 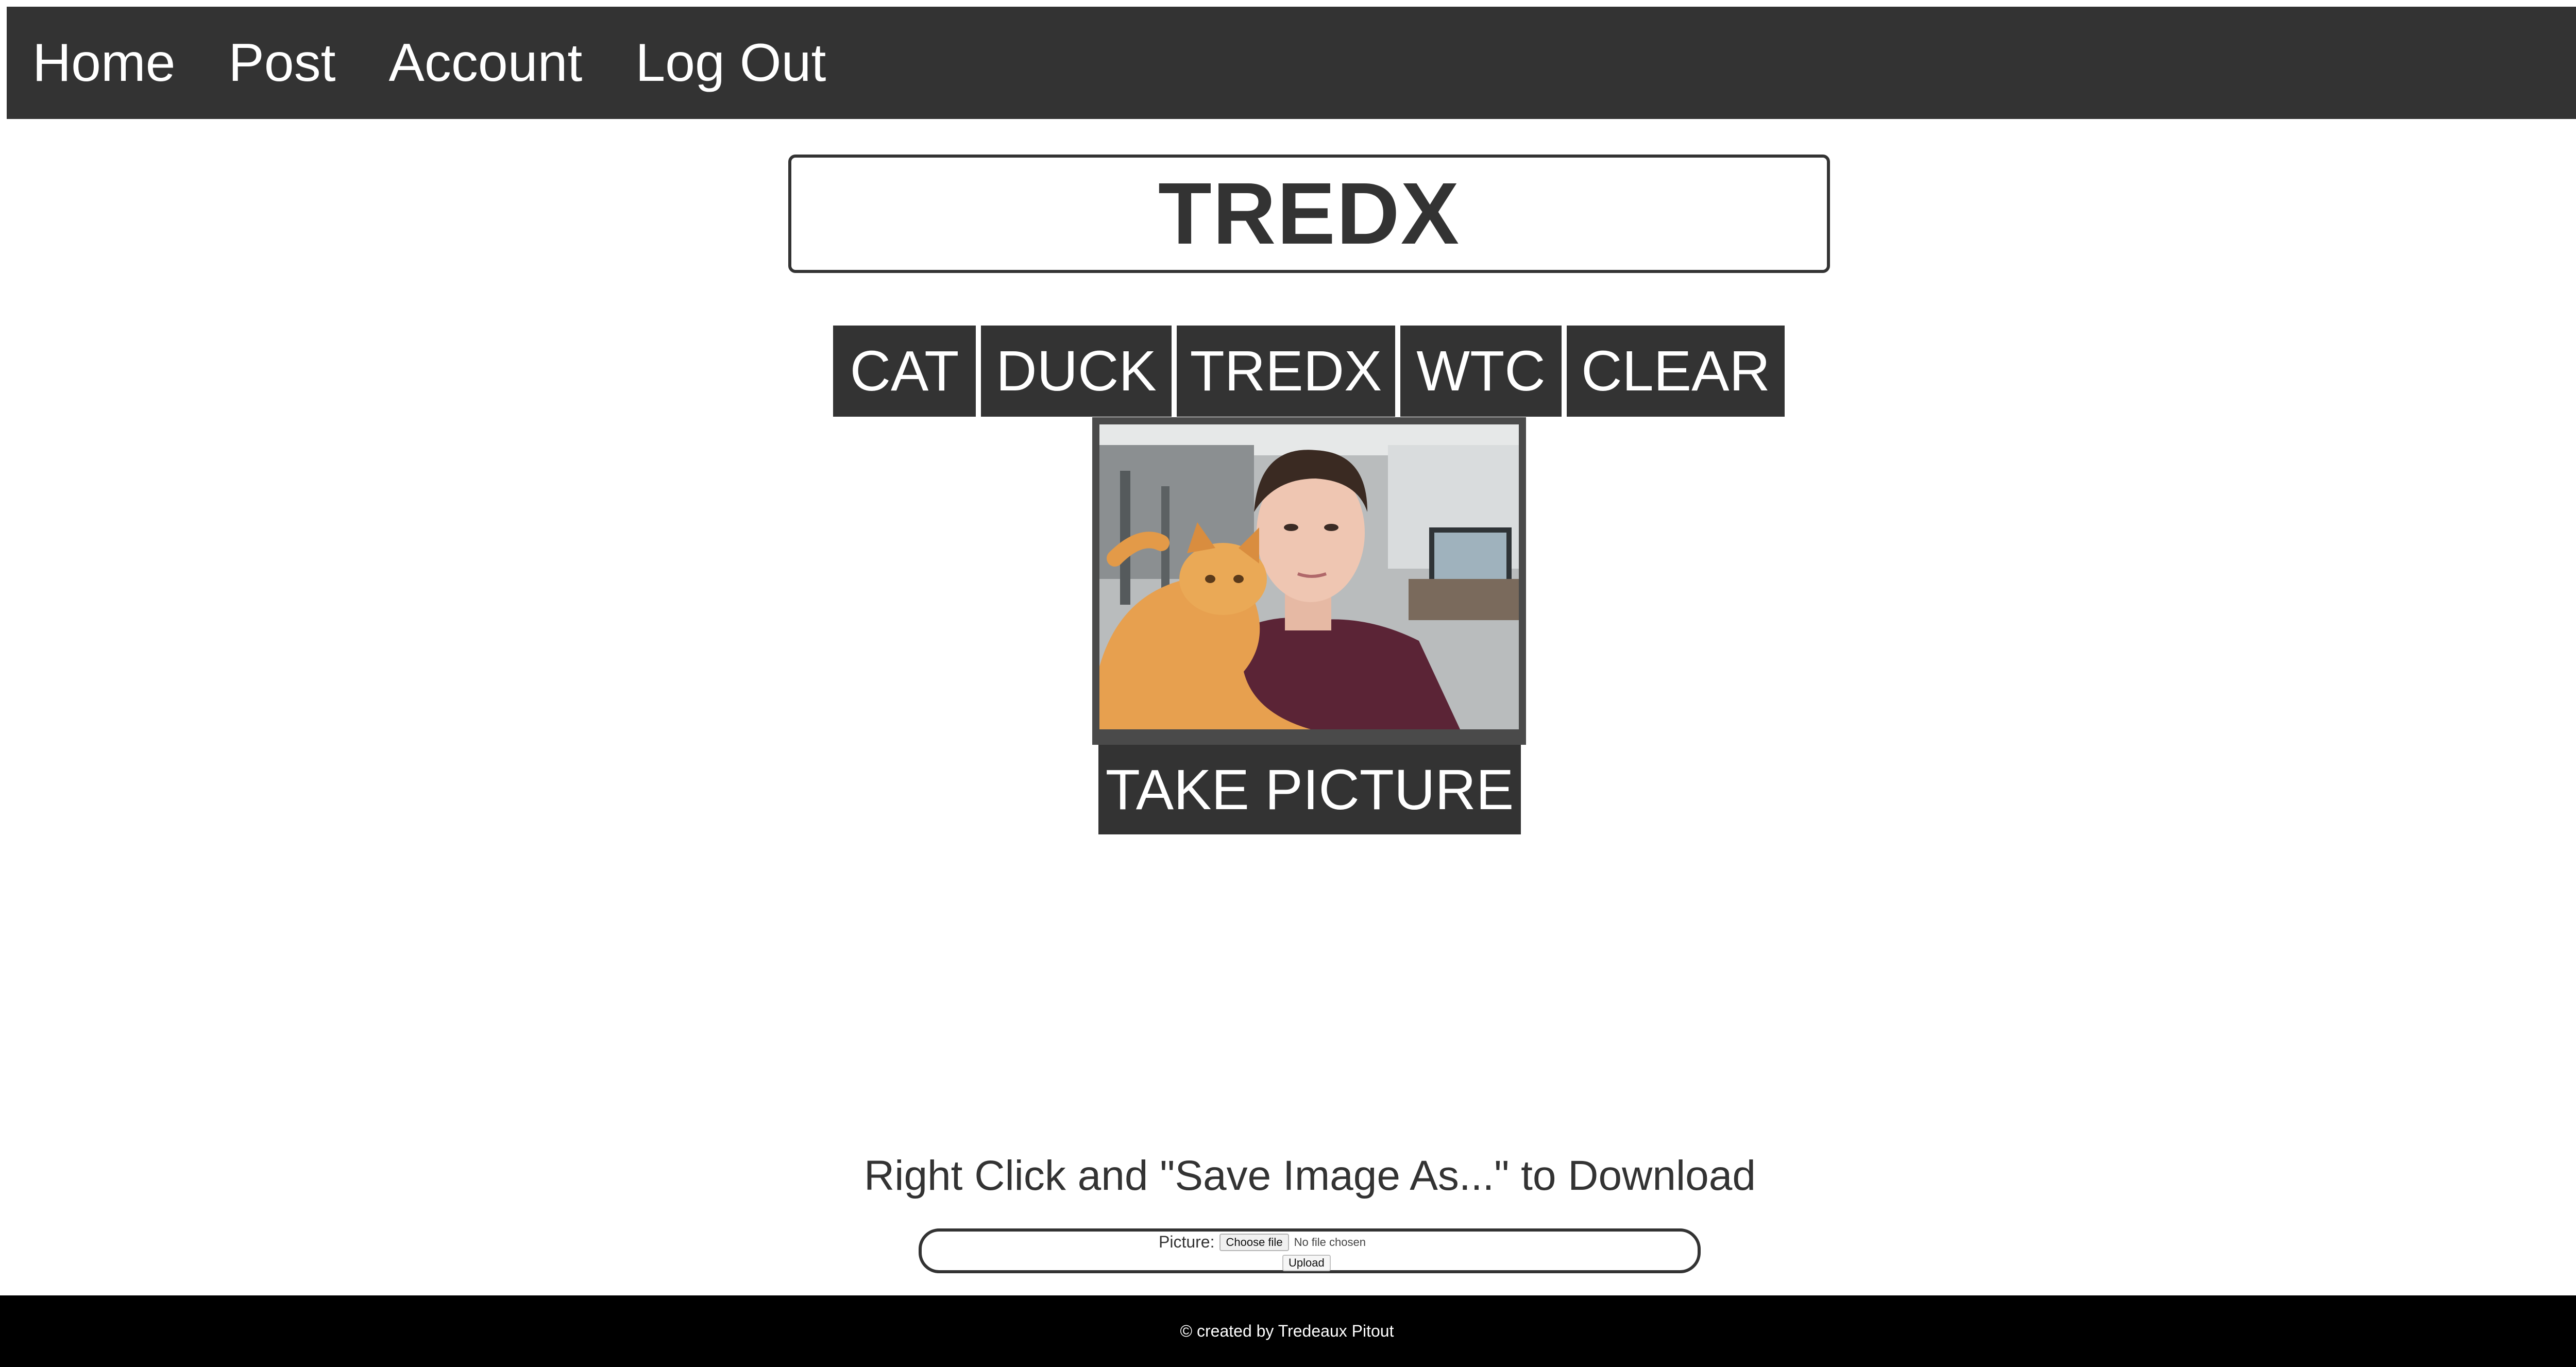 I want to click on nav-account-link: Account, so click(x=486, y=63).